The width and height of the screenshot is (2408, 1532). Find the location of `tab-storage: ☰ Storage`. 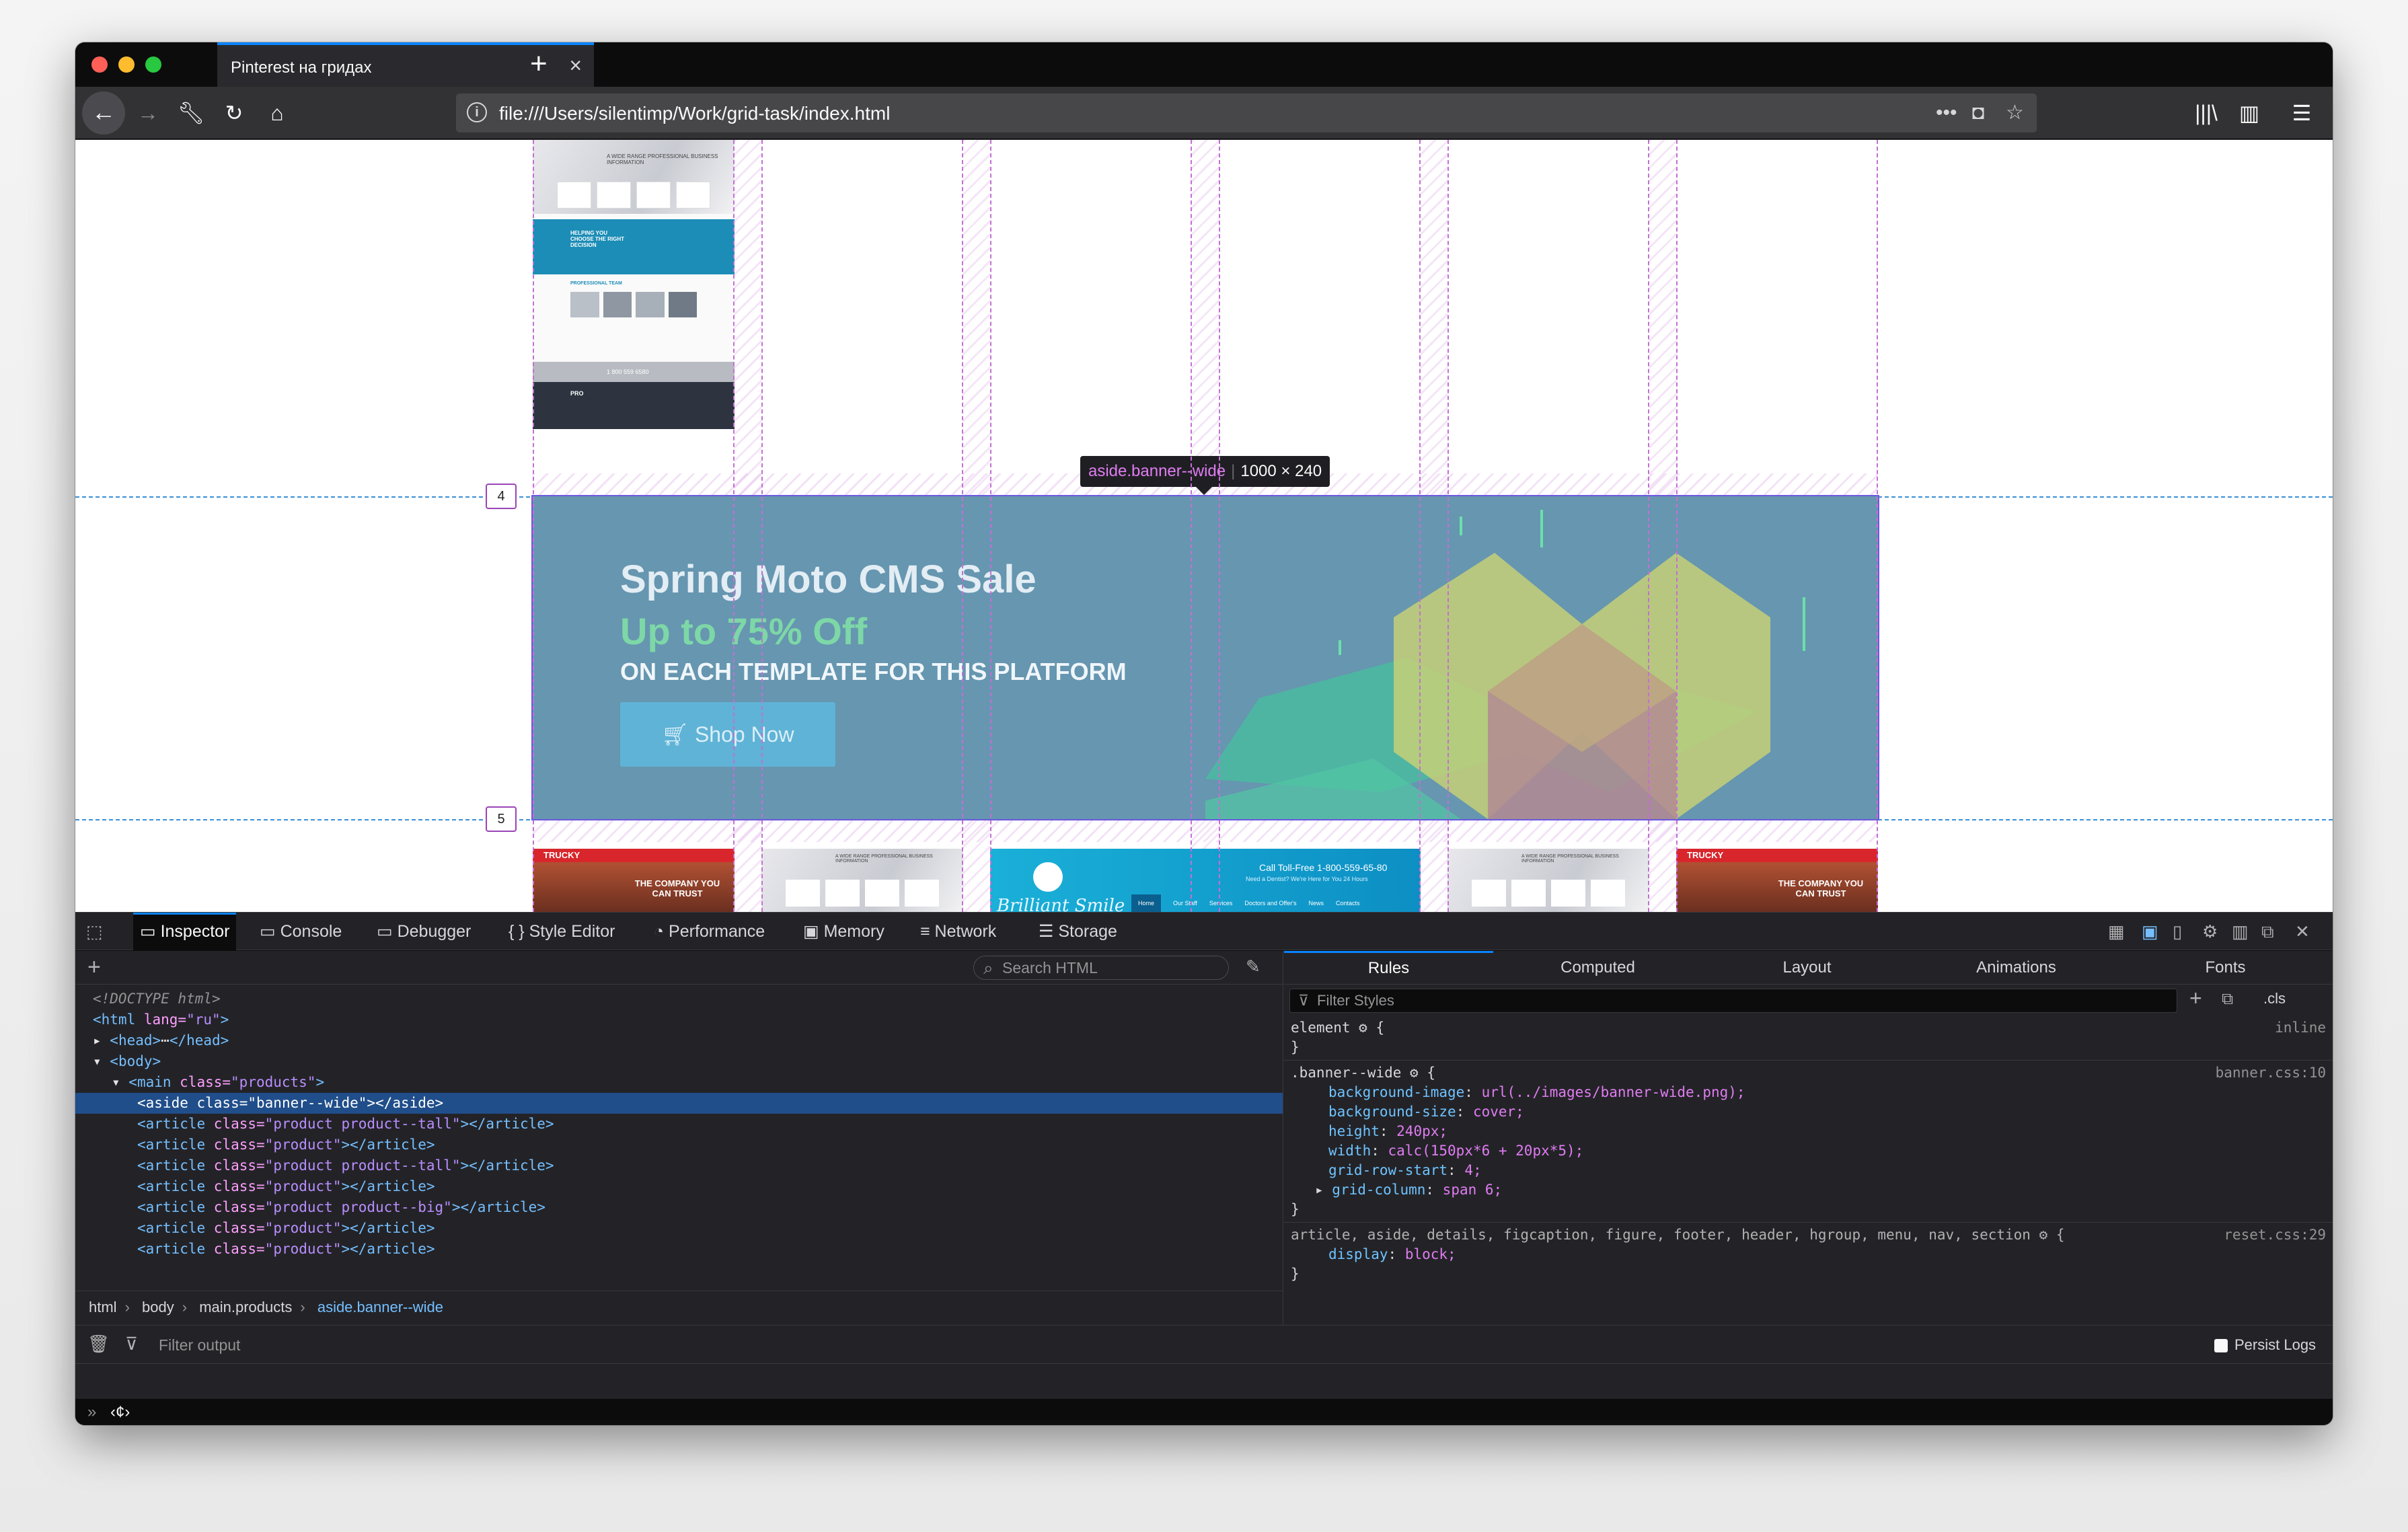

tab-storage: ☰ Storage is located at coordinates (1078, 931).